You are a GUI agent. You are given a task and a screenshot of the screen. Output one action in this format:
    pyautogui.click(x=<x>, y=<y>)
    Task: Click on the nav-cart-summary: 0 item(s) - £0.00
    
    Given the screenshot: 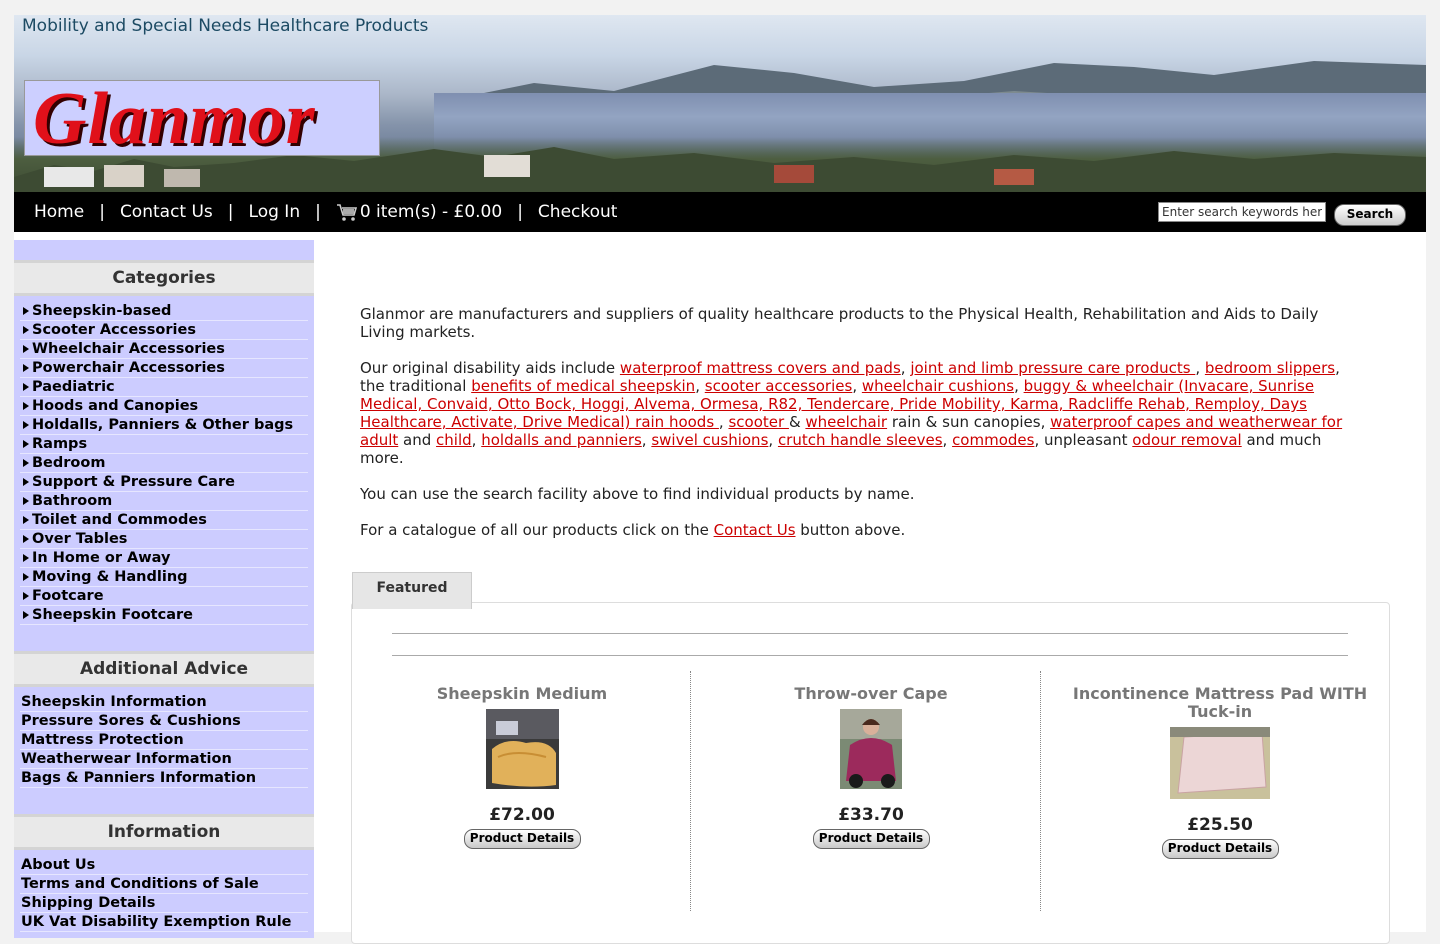 What is the action you would take?
    pyautogui.click(x=431, y=212)
    